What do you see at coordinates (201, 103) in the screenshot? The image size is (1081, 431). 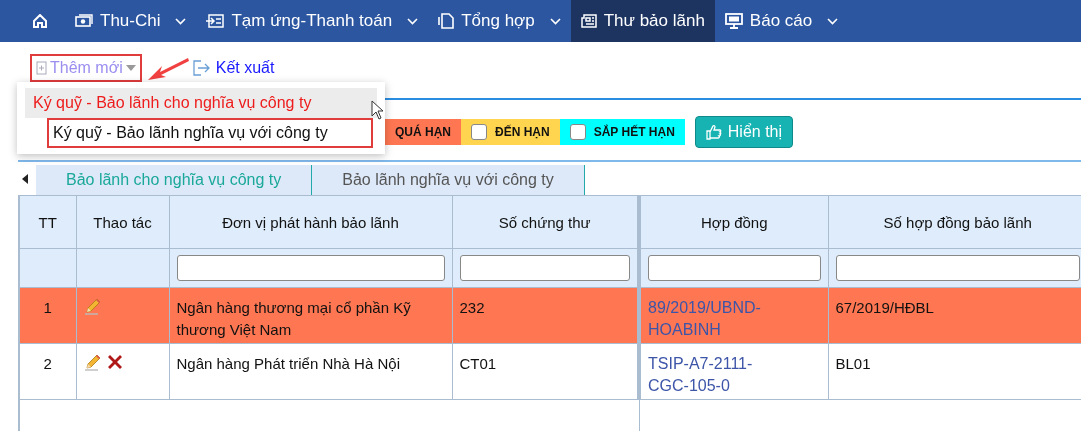 I see `menu-item: Ký quỹ - Bảo lãnh cho nghĩa vụ công ty` at bounding box center [201, 103].